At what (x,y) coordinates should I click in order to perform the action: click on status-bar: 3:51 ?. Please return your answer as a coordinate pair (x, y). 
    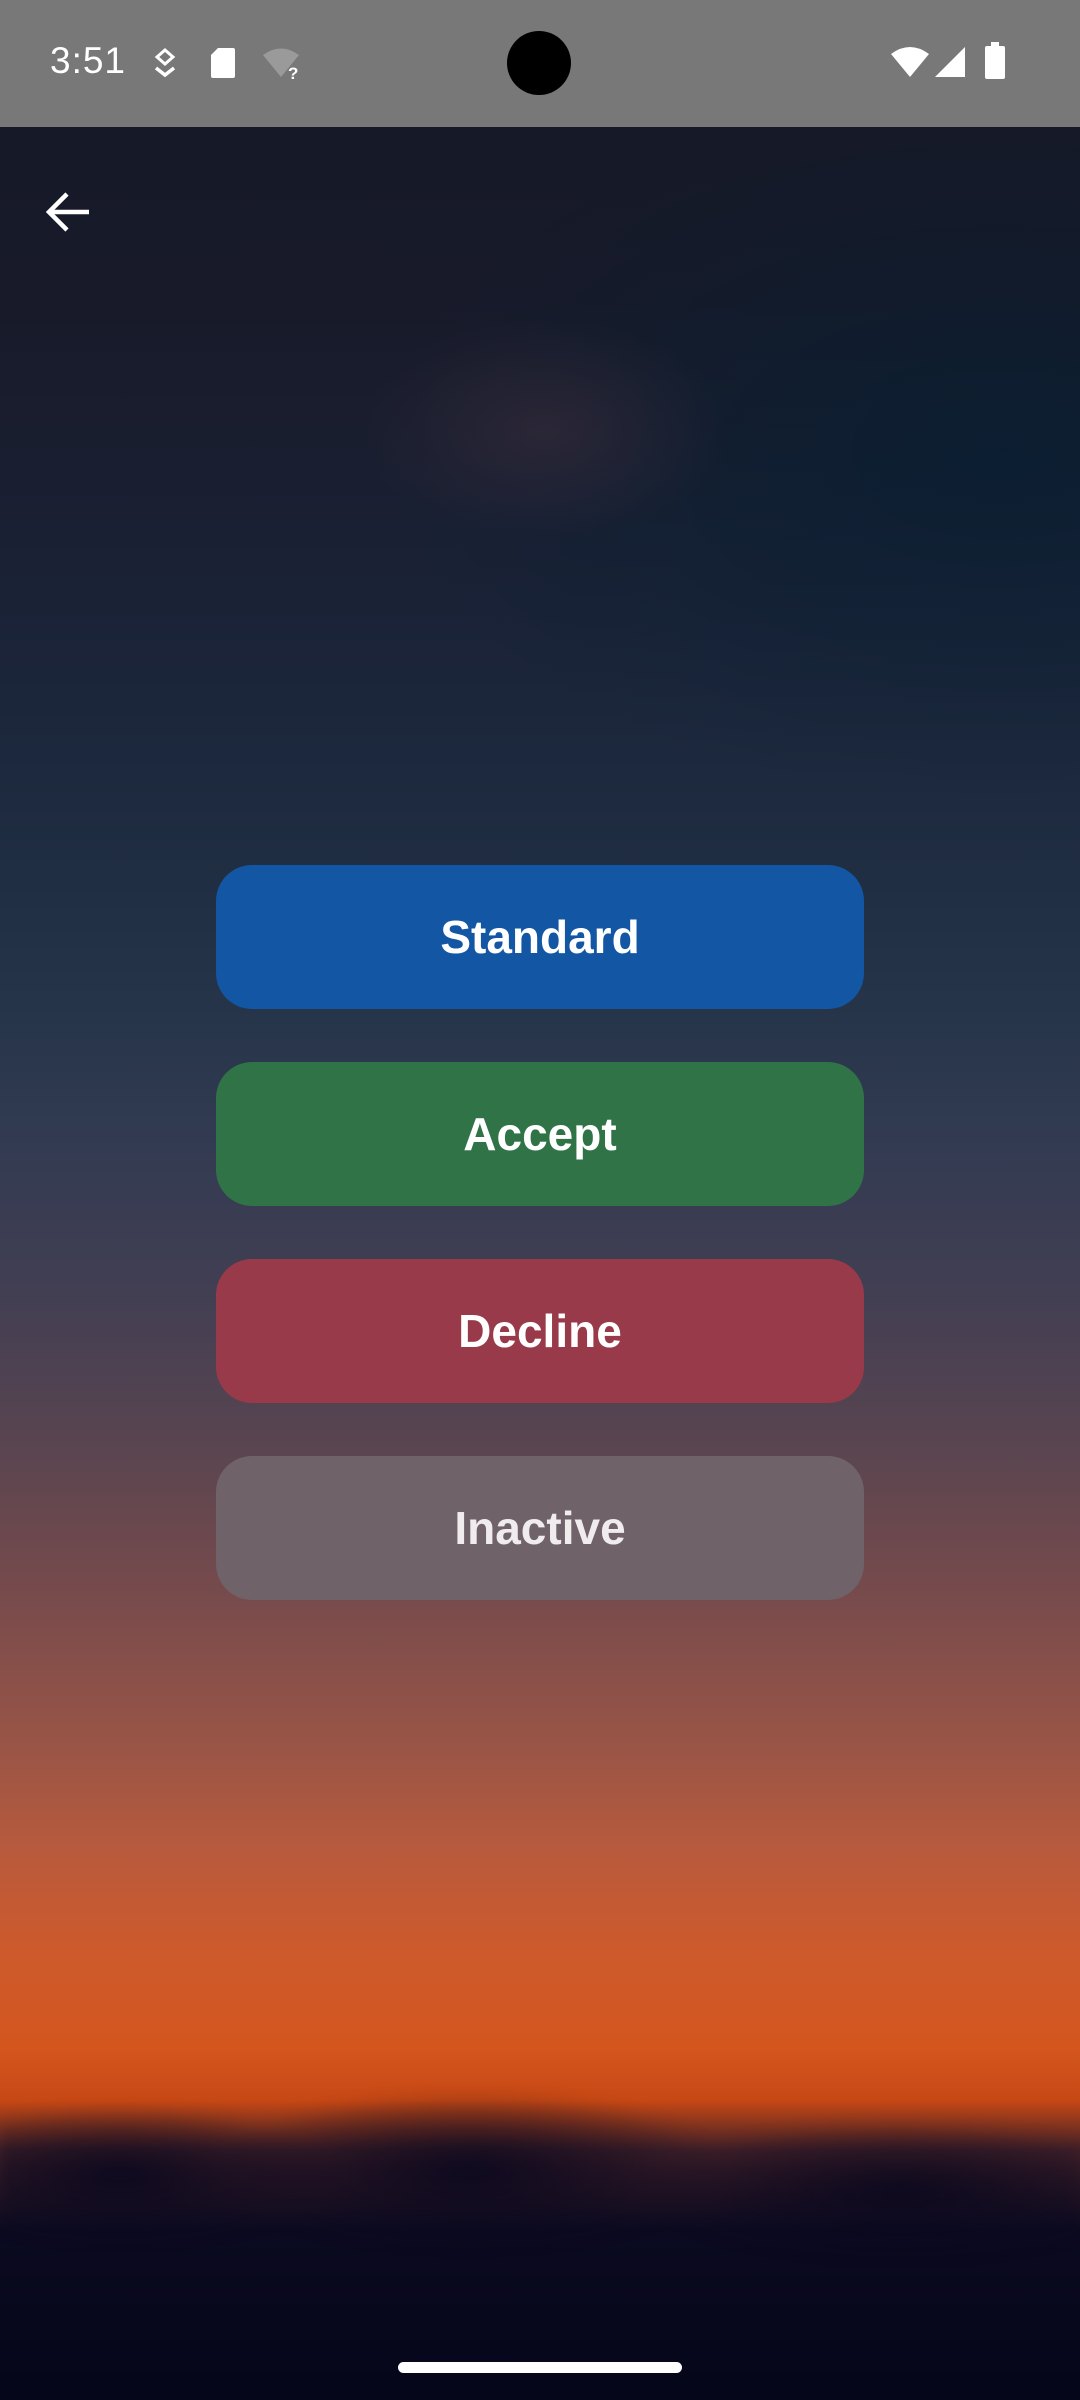
    Looking at the image, I should click on (540, 63).